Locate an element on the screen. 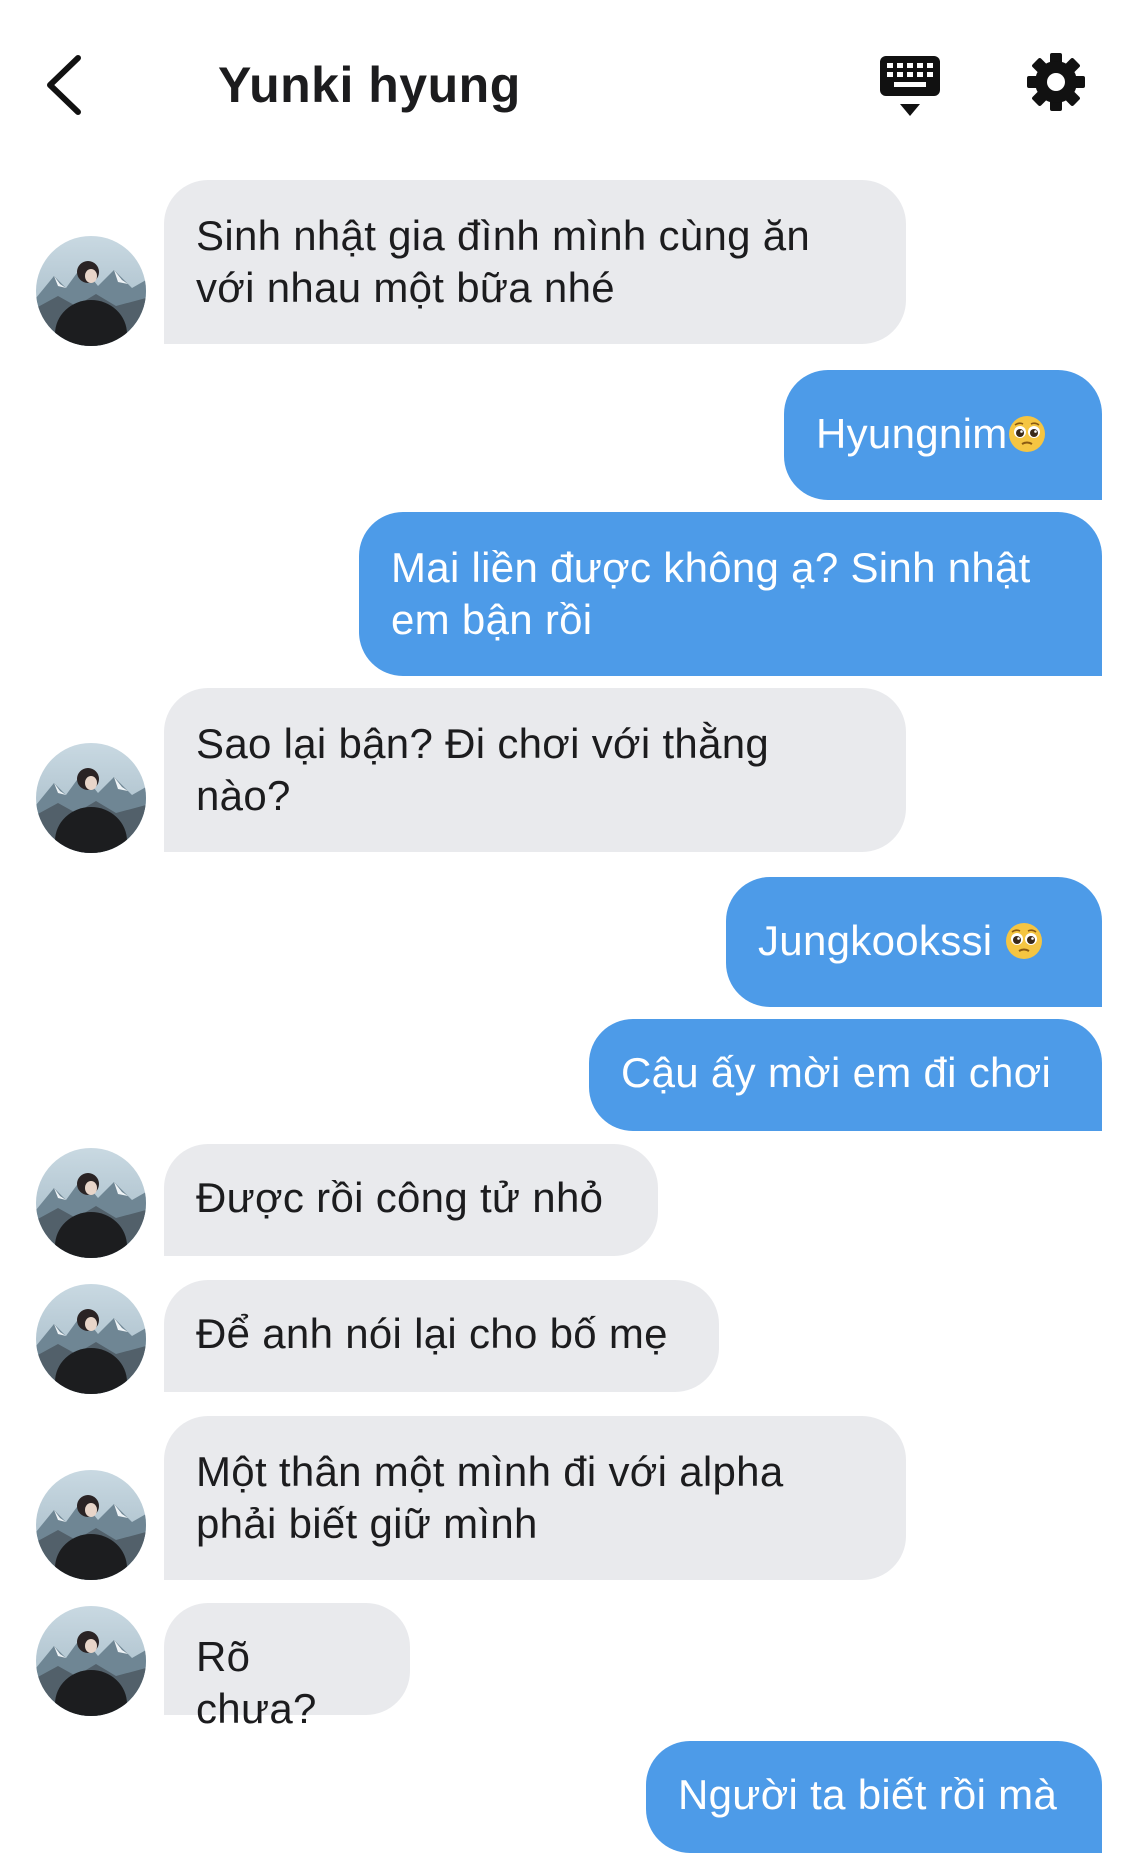  message-bubble-incoming: Để anh nói lại cho bố mẹ is located at coordinates (441, 1336).